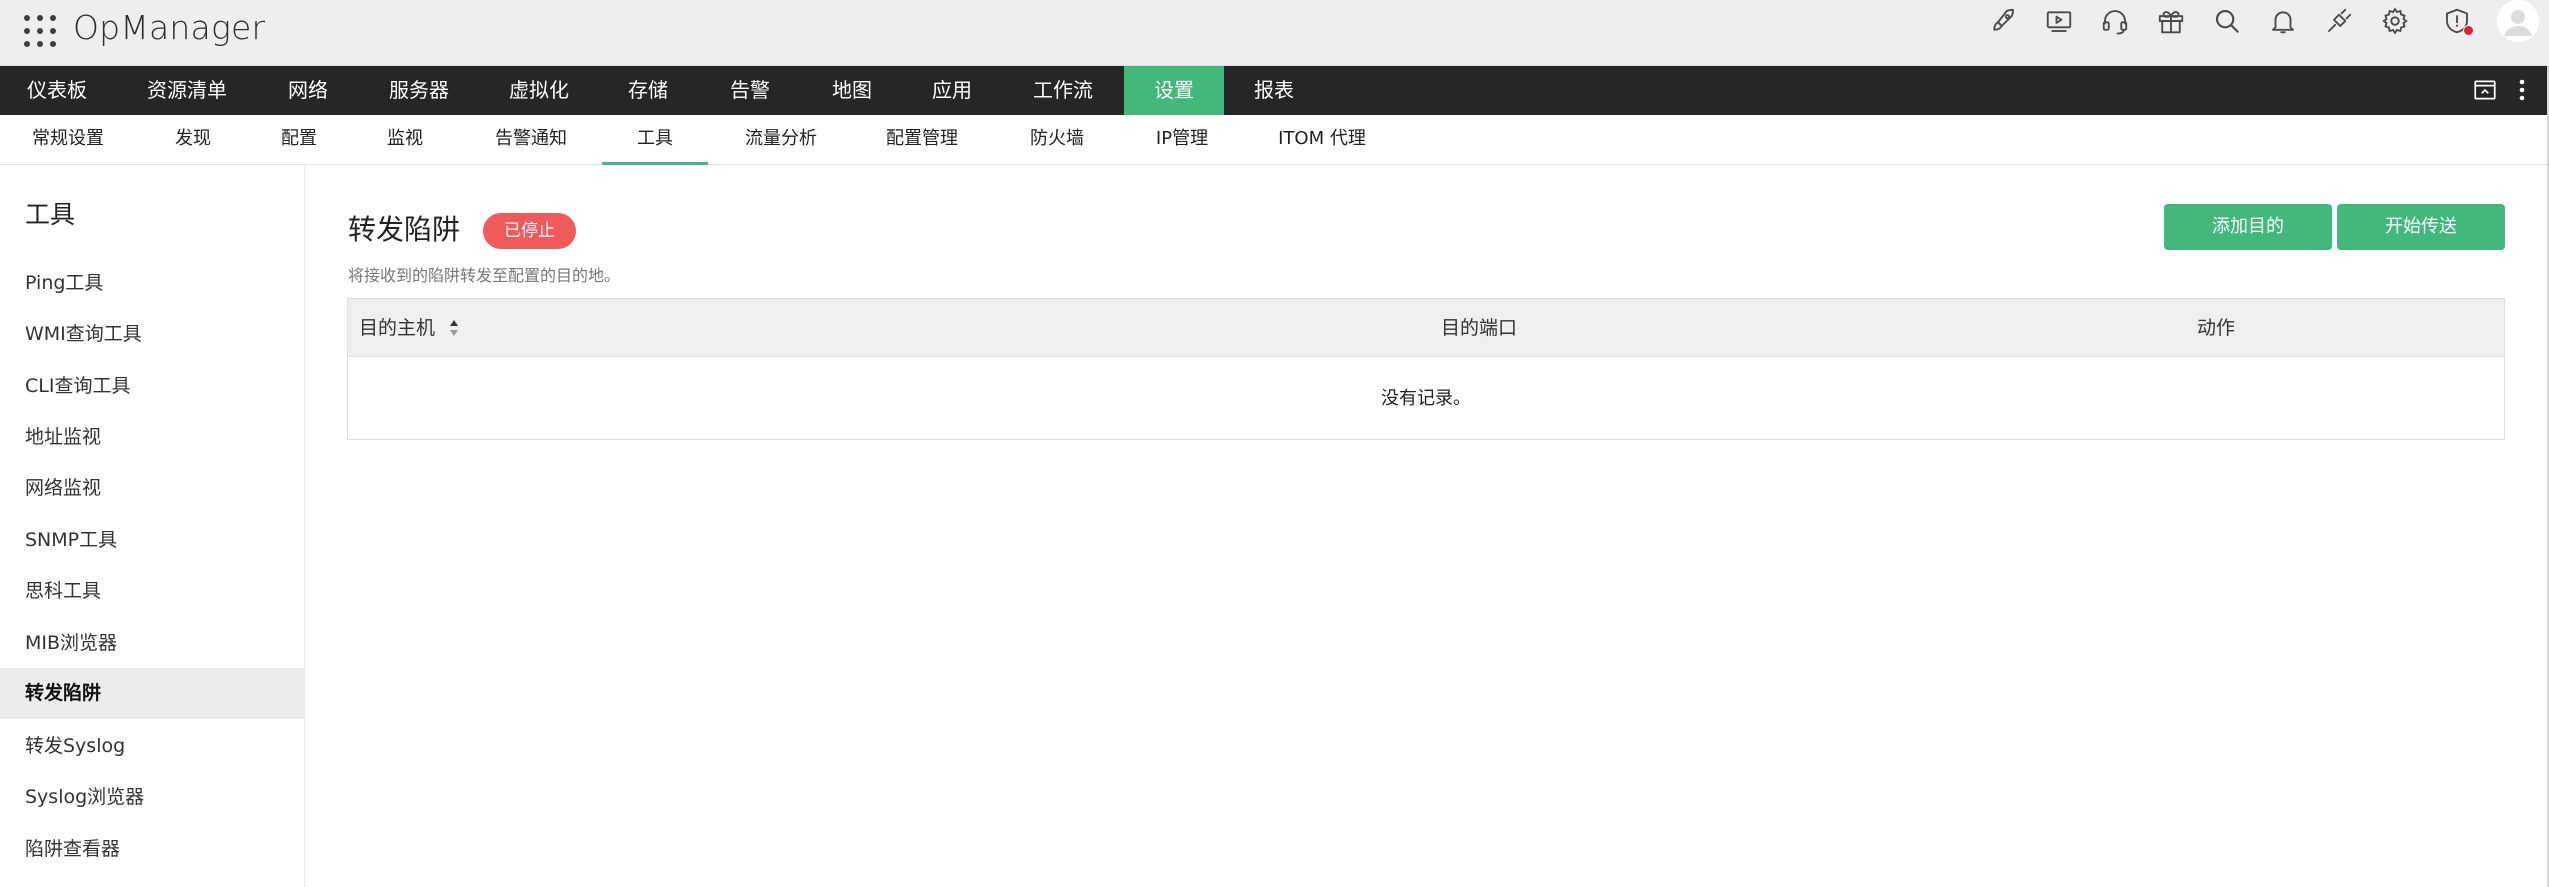 This screenshot has height=887, width=2549. What do you see at coordinates (152, 693) in the screenshot?
I see `sidebar-item-forward-traps: 转发陷阱` at bounding box center [152, 693].